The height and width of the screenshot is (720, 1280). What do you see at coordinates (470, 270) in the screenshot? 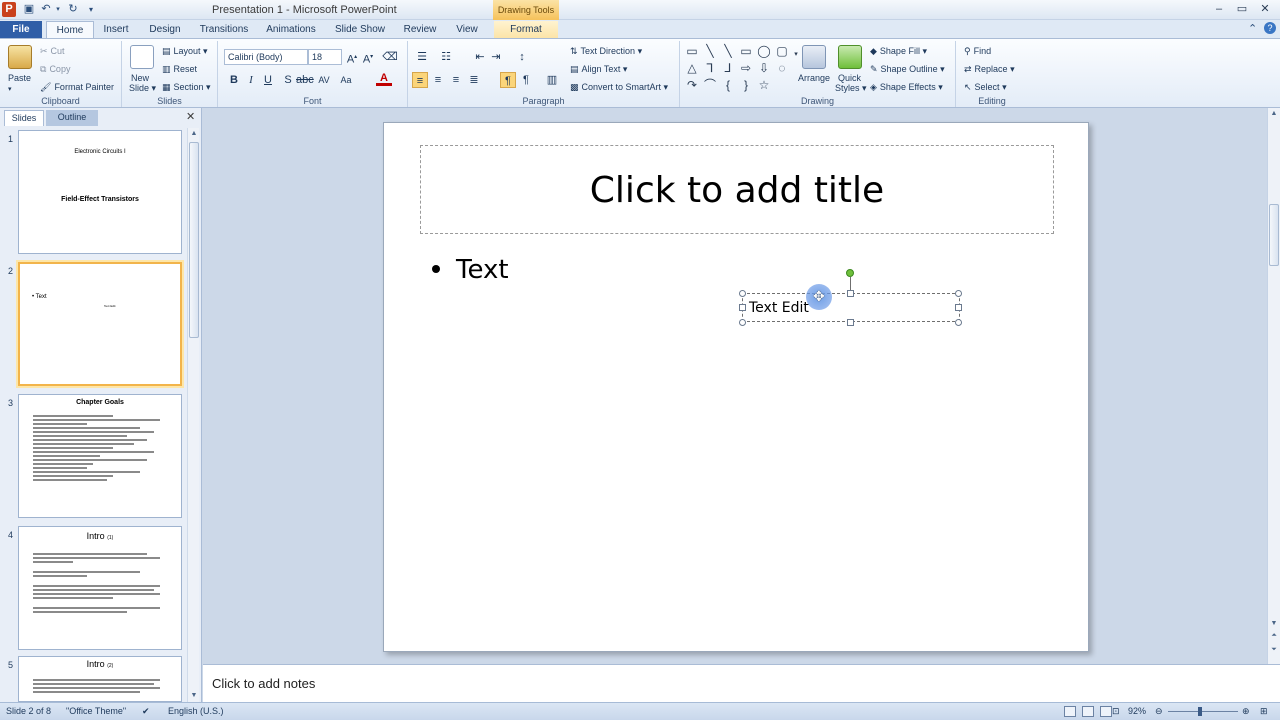
I see `body-bullet: Text` at bounding box center [470, 270].